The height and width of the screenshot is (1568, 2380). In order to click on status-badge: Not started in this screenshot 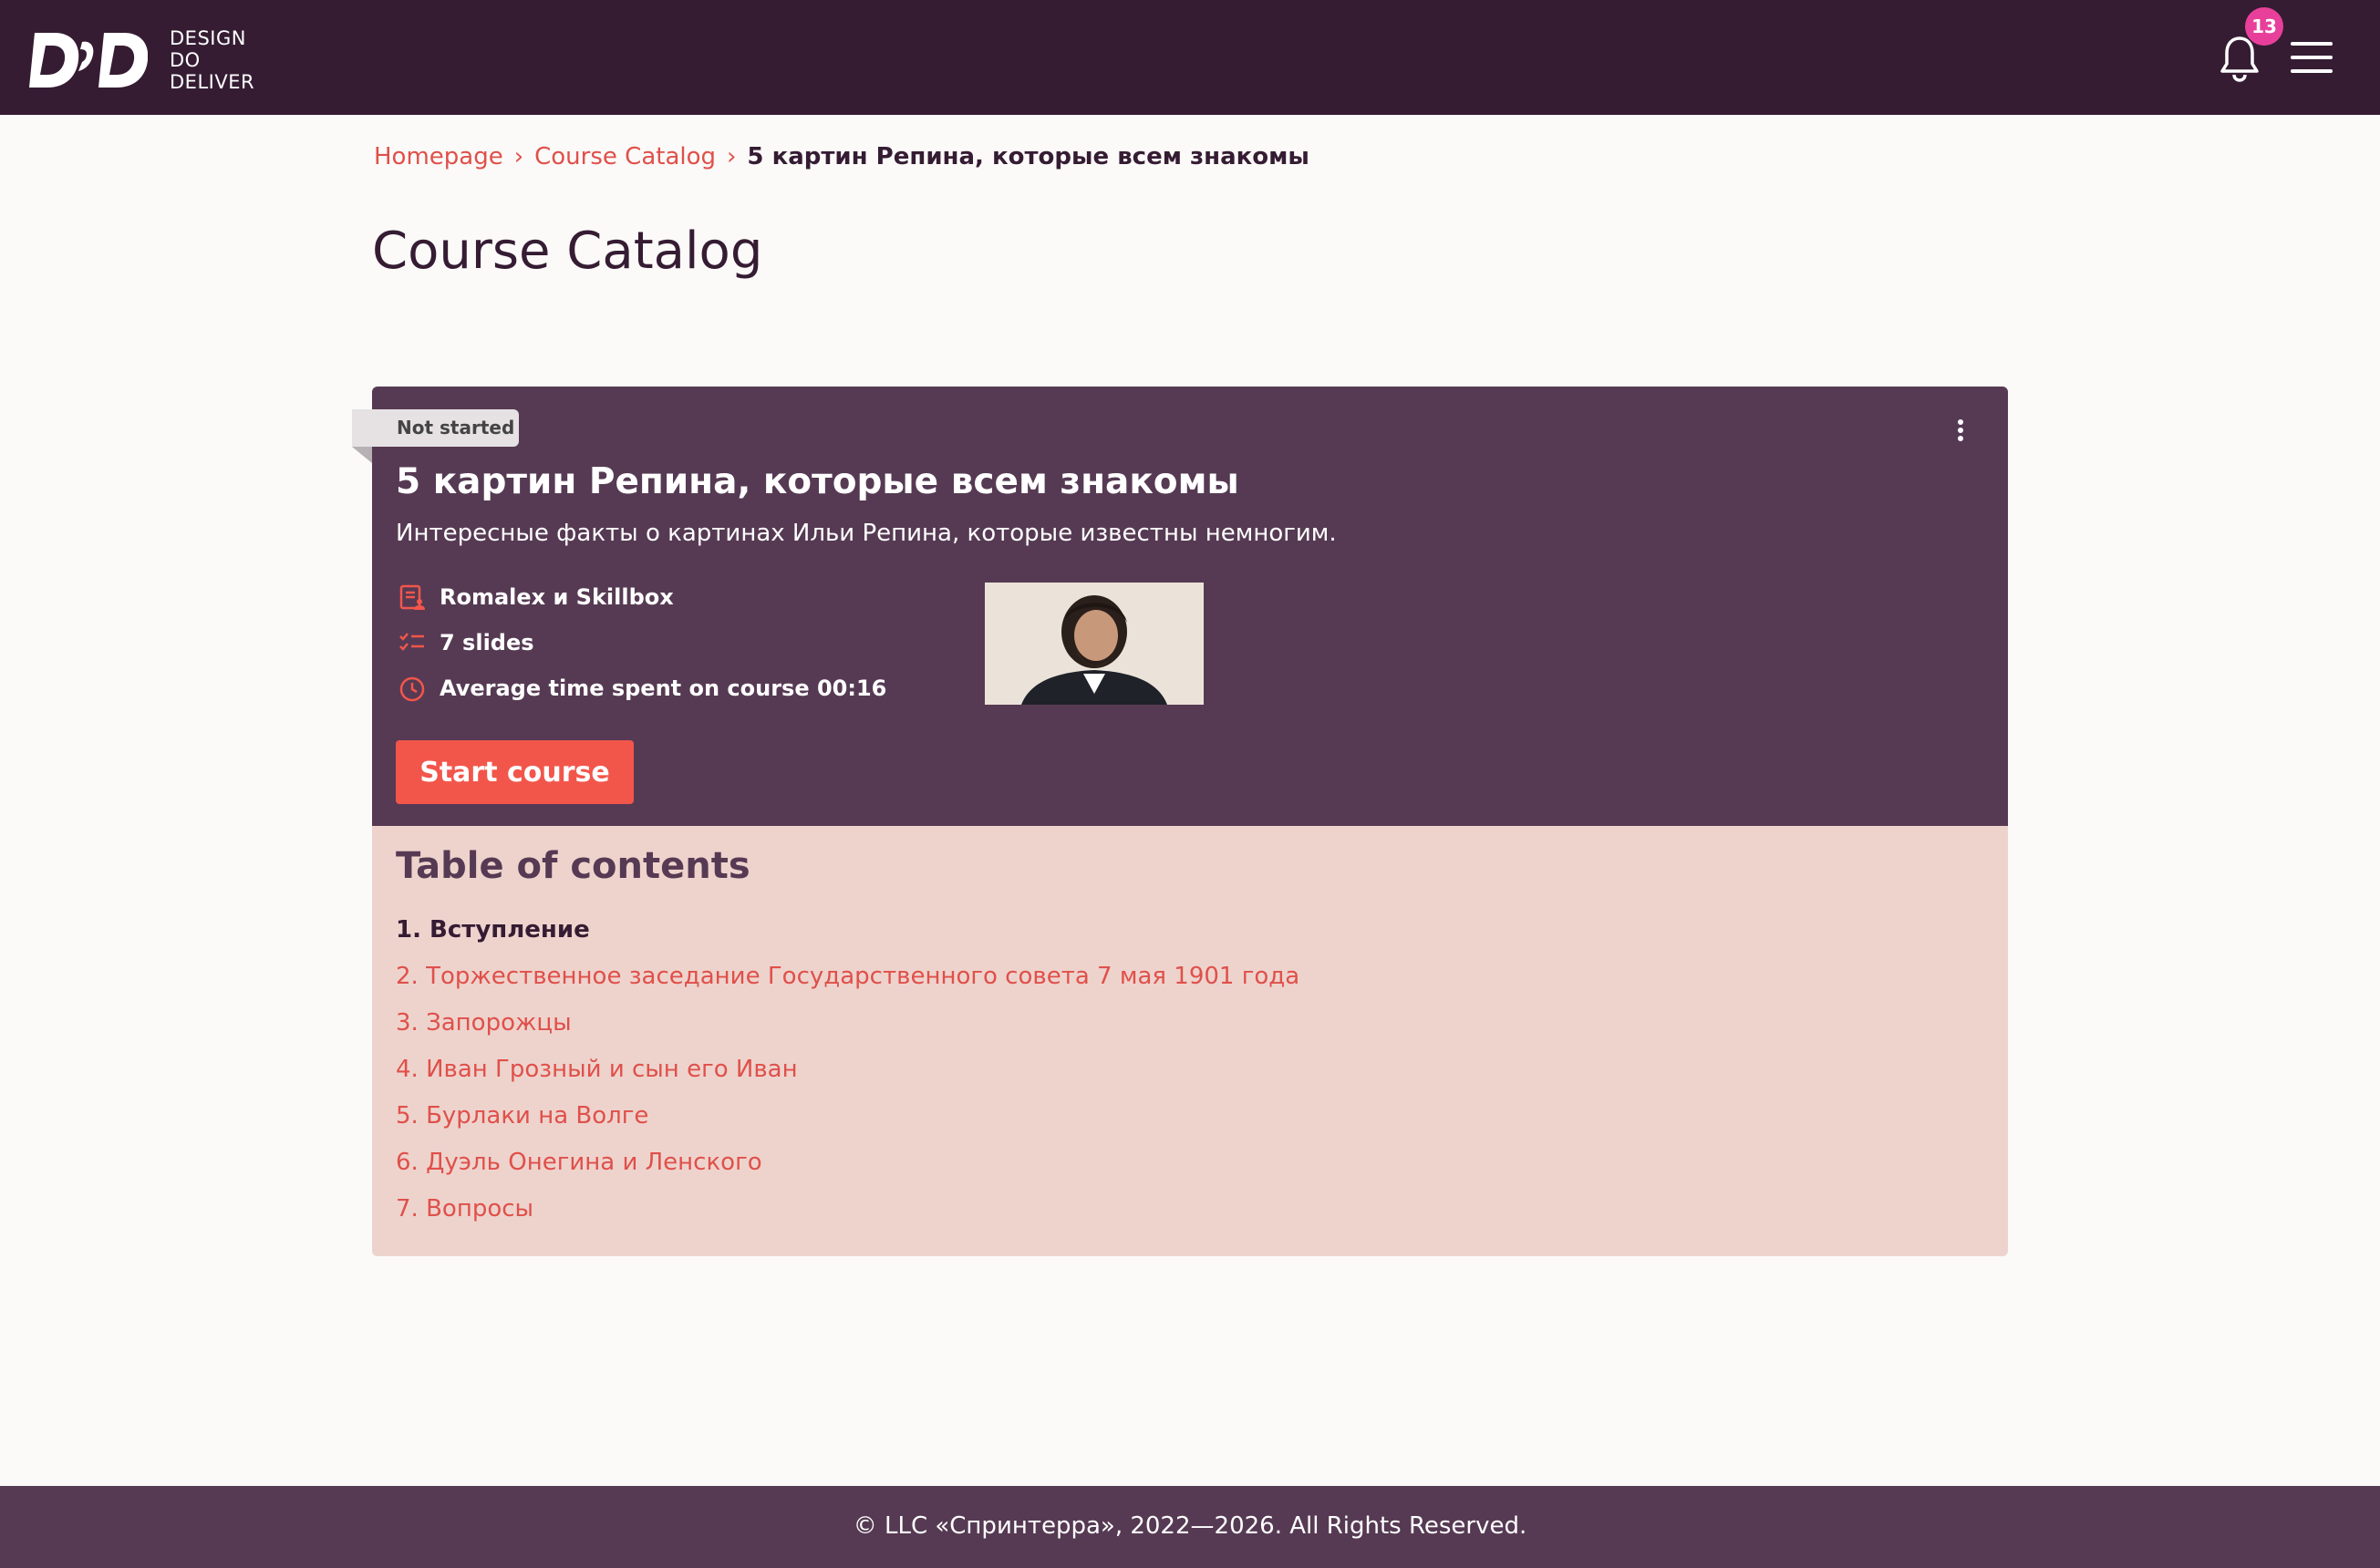, I will do `click(436, 428)`.